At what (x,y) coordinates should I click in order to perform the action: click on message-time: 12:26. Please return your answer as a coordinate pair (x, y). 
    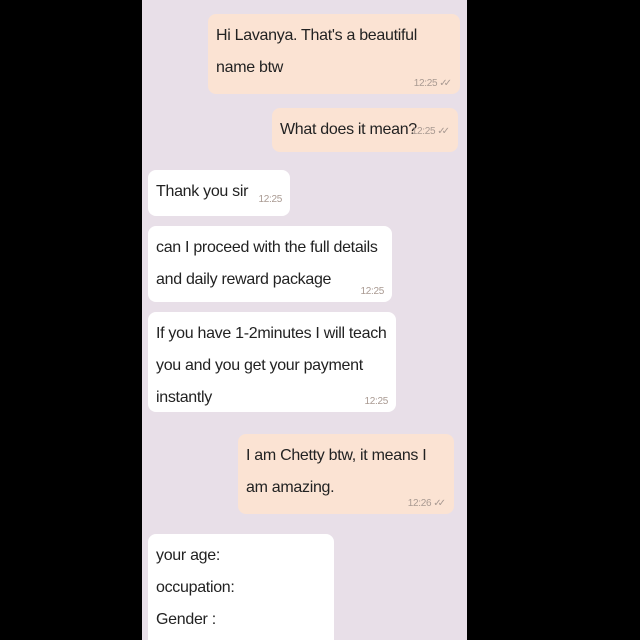
    Looking at the image, I should click on (419, 503).